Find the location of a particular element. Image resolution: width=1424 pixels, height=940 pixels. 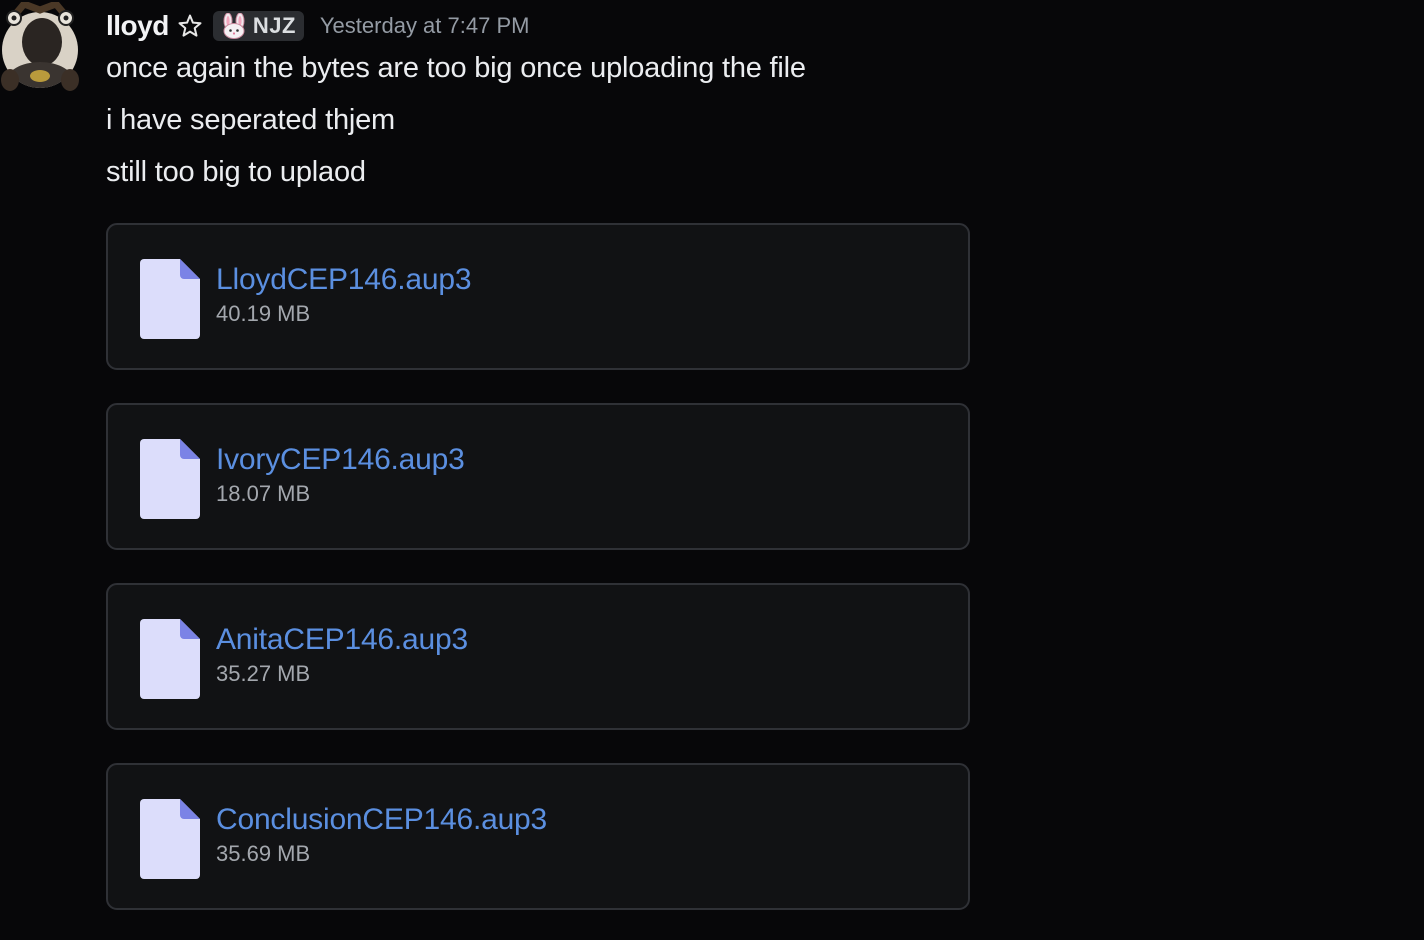

username: lloyd is located at coordinates (137, 26).